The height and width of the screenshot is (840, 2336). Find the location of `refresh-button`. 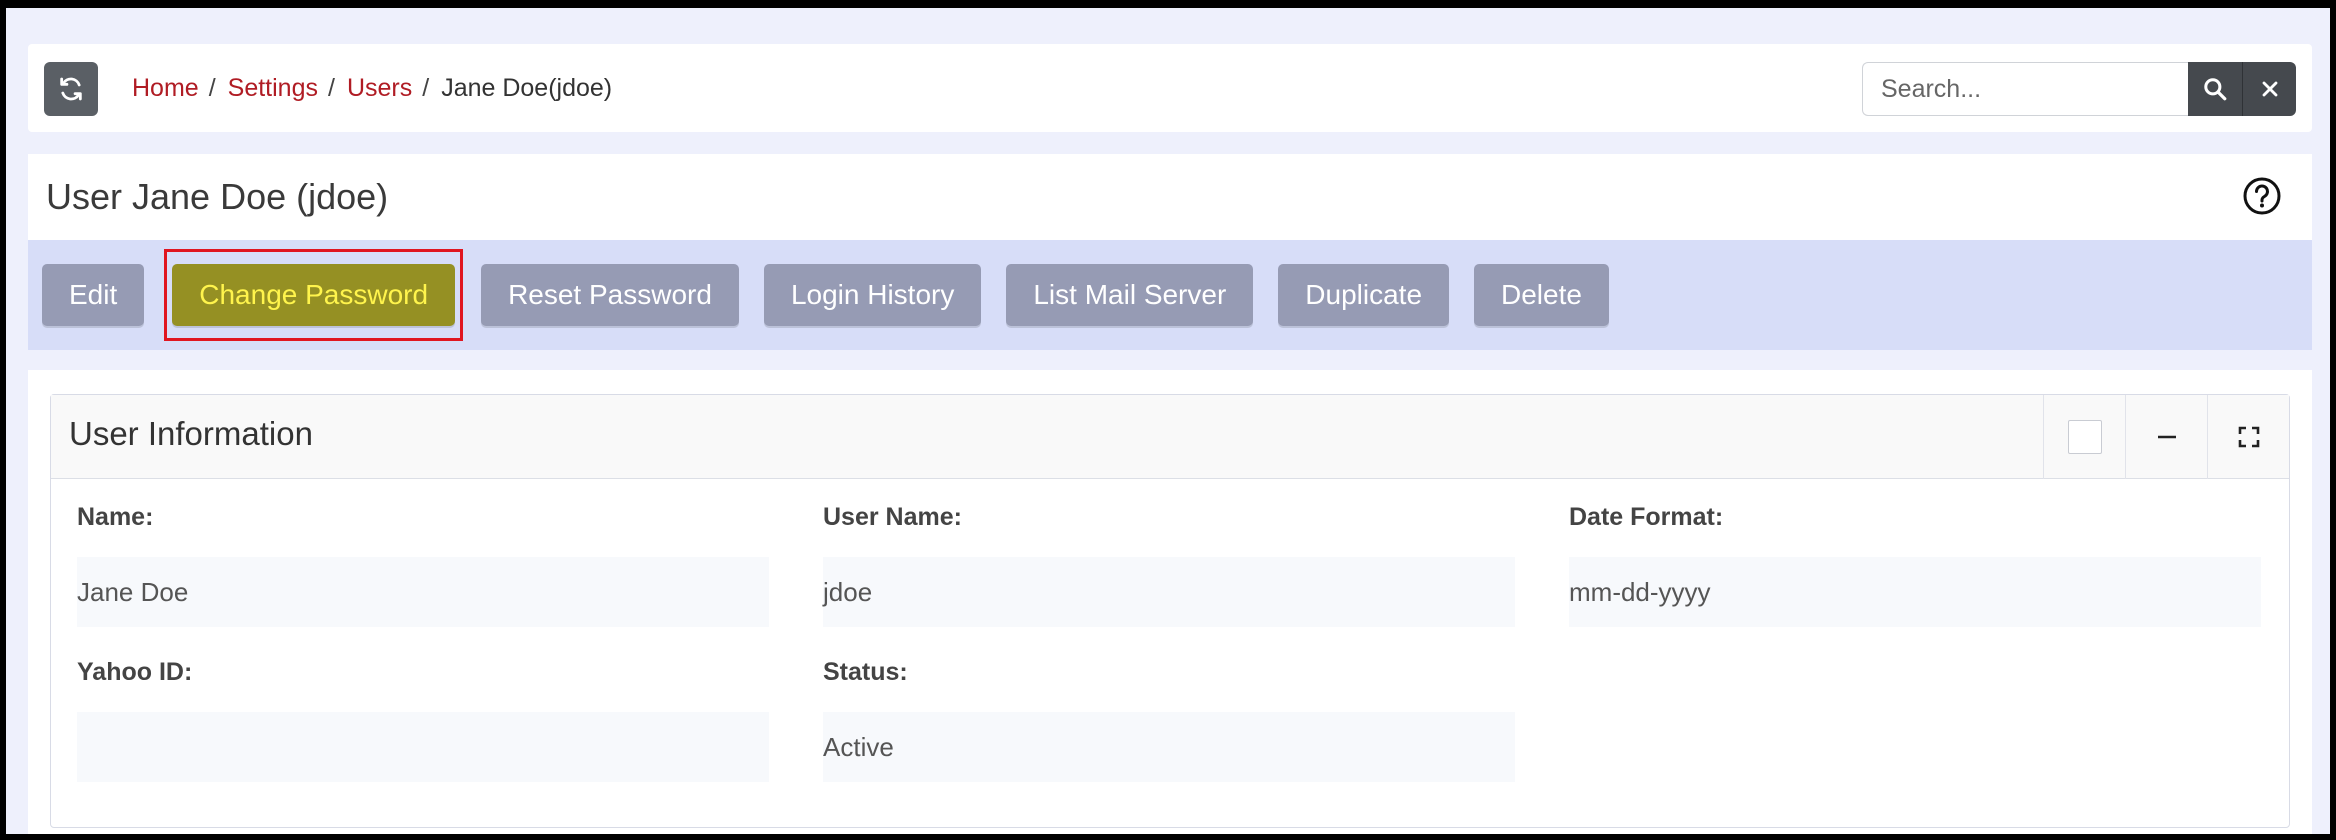

refresh-button is located at coordinates (71, 89).